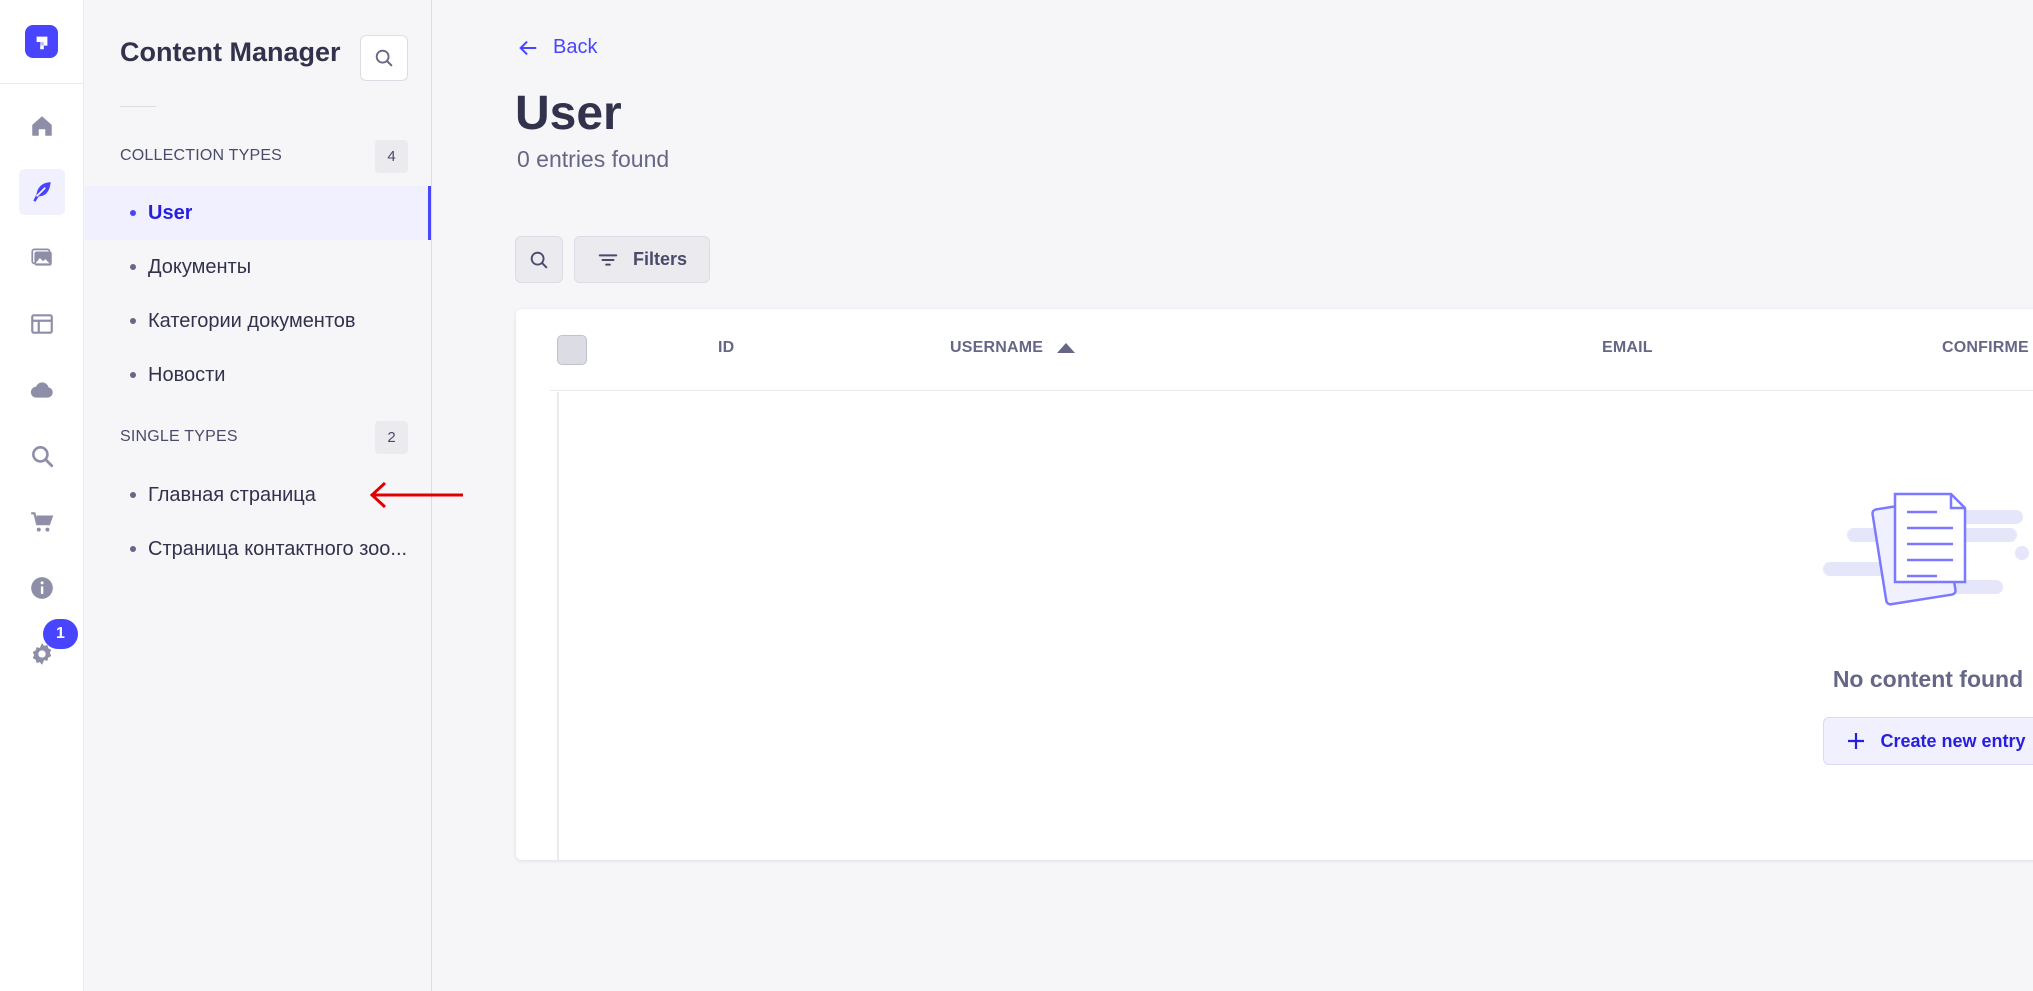  I want to click on cloud-icon, so click(42, 390).